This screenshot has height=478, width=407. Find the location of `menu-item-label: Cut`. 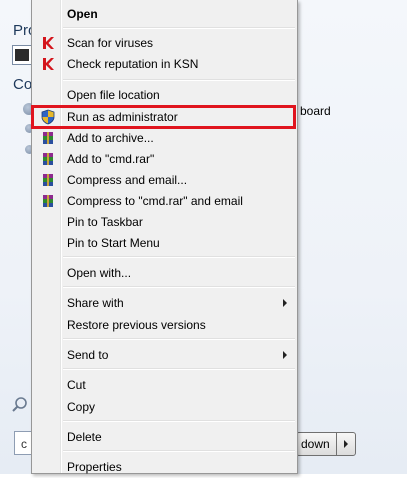

menu-item-label: Cut is located at coordinates (76, 385).